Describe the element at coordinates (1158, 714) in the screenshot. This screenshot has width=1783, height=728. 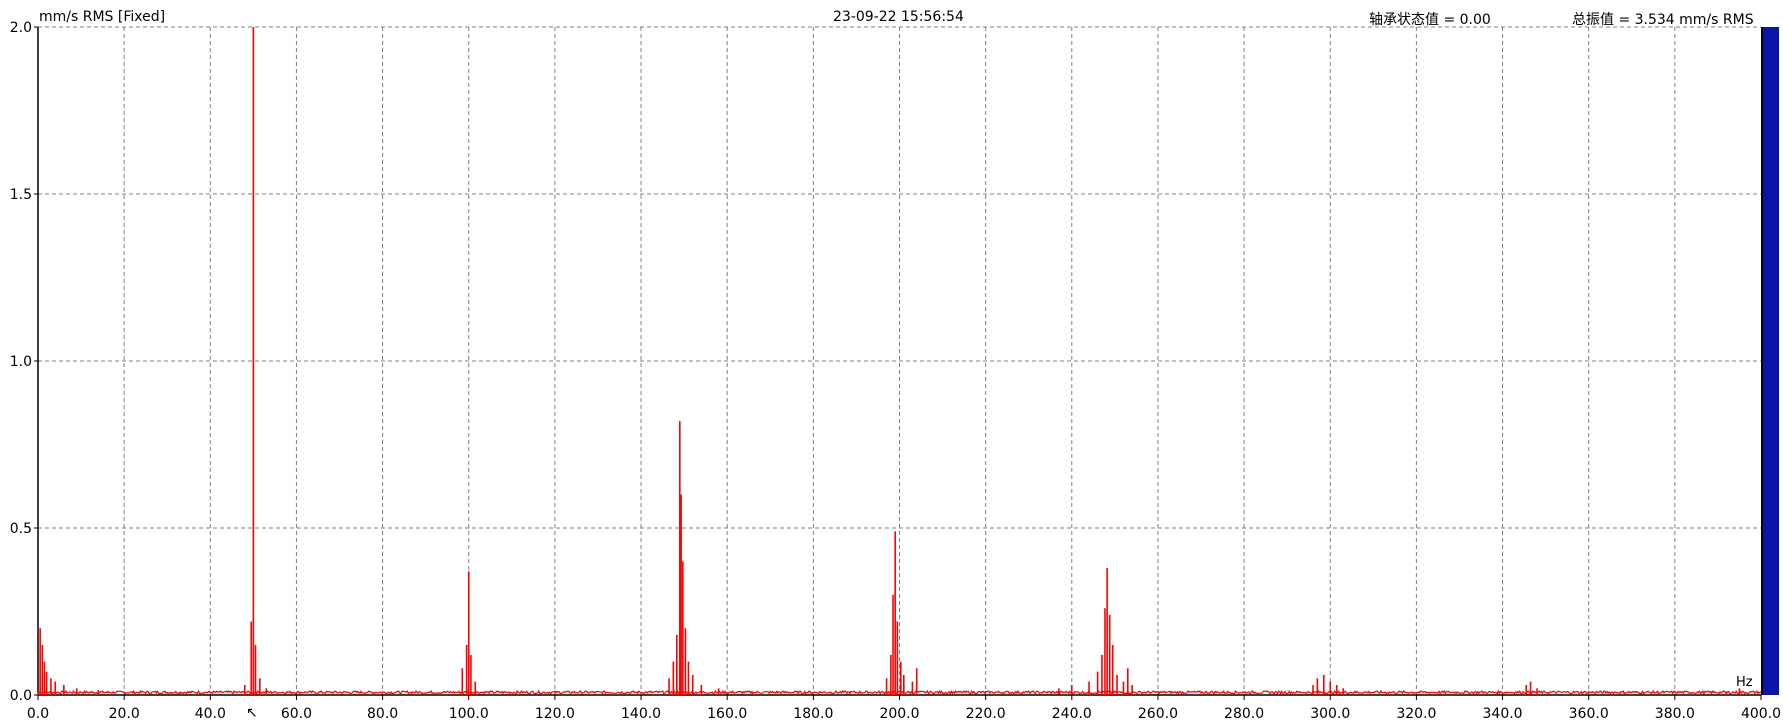
I see `x-tick-label: 260.0` at that location.